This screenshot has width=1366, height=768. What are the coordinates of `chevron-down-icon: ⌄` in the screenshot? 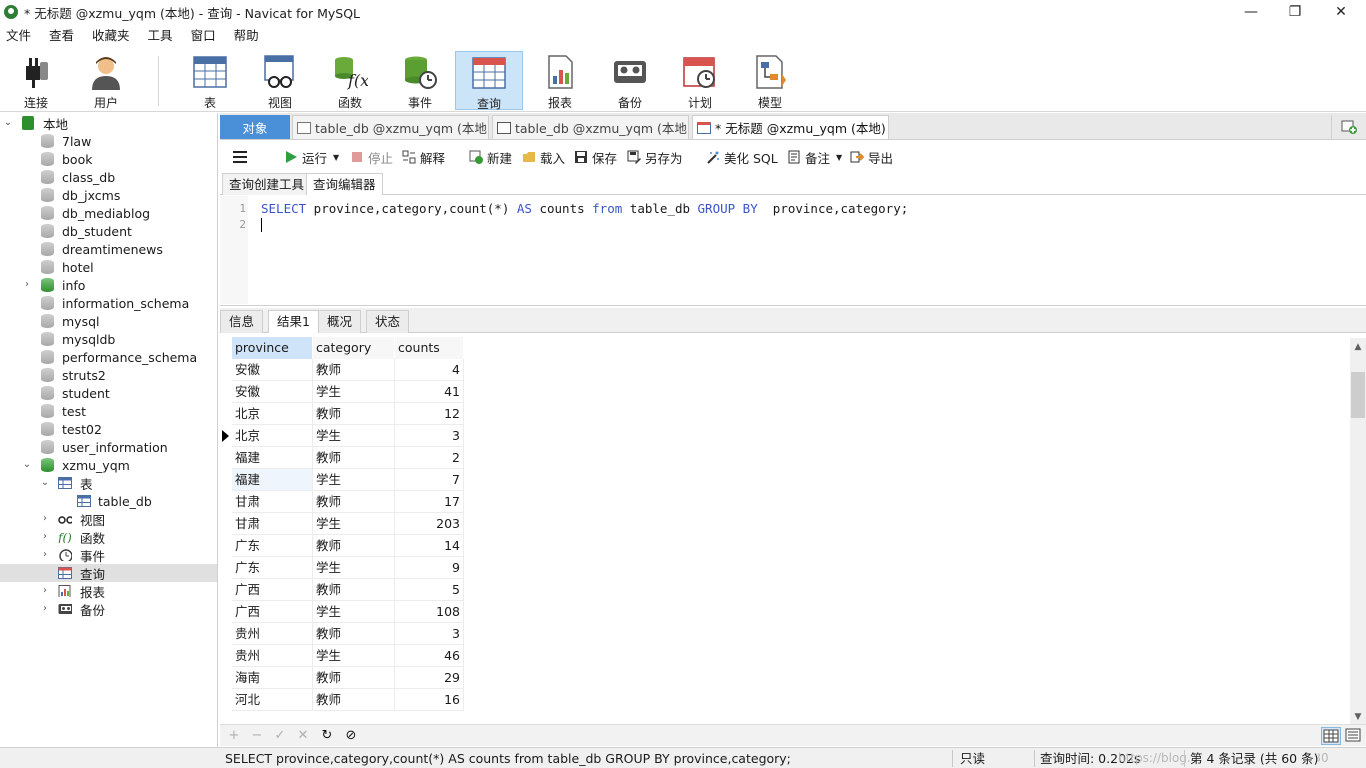 It's located at (27, 465).